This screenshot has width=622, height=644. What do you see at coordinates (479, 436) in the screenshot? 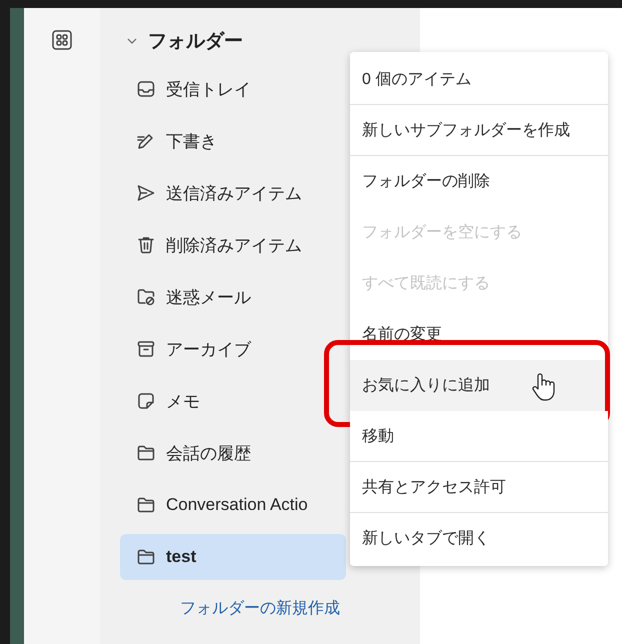
I see `menu-item: 移動` at bounding box center [479, 436].